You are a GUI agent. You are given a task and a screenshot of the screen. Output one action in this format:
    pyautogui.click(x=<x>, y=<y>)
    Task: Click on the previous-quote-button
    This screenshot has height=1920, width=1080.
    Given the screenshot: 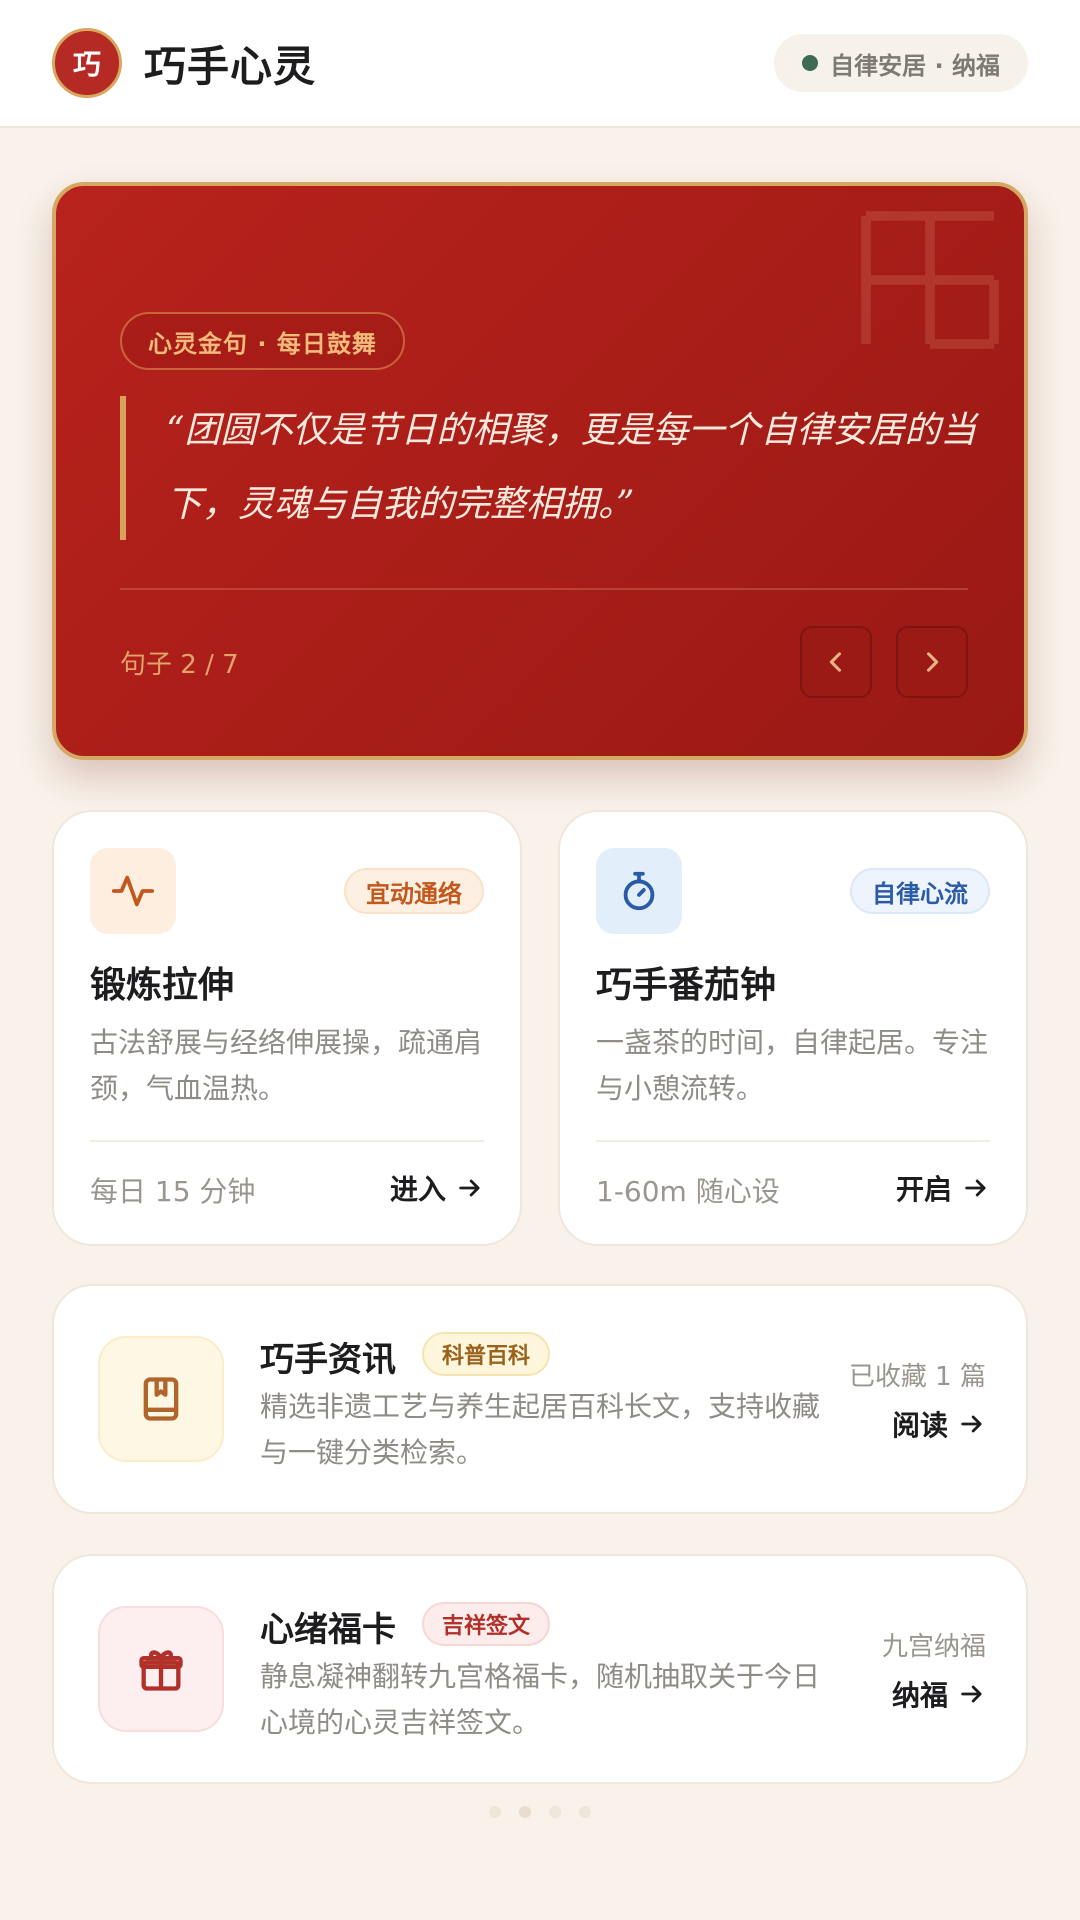 What is the action you would take?
    pyautogui.click(x=836, y=662)
    